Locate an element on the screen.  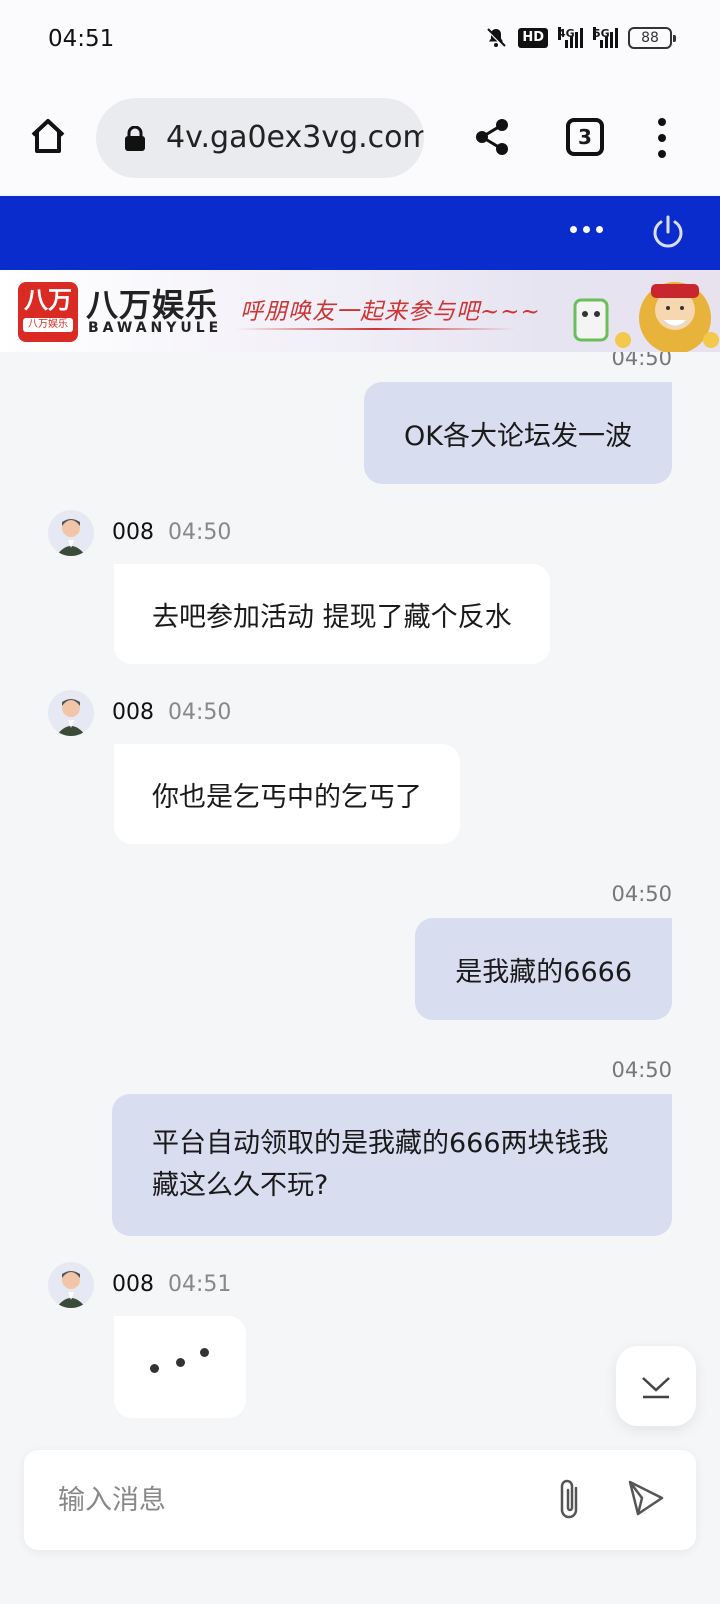
outgoing-message: 平台自动领取的是我藏的666两块钱我藏这么久不玩? is located at coordinates (392, 1165).